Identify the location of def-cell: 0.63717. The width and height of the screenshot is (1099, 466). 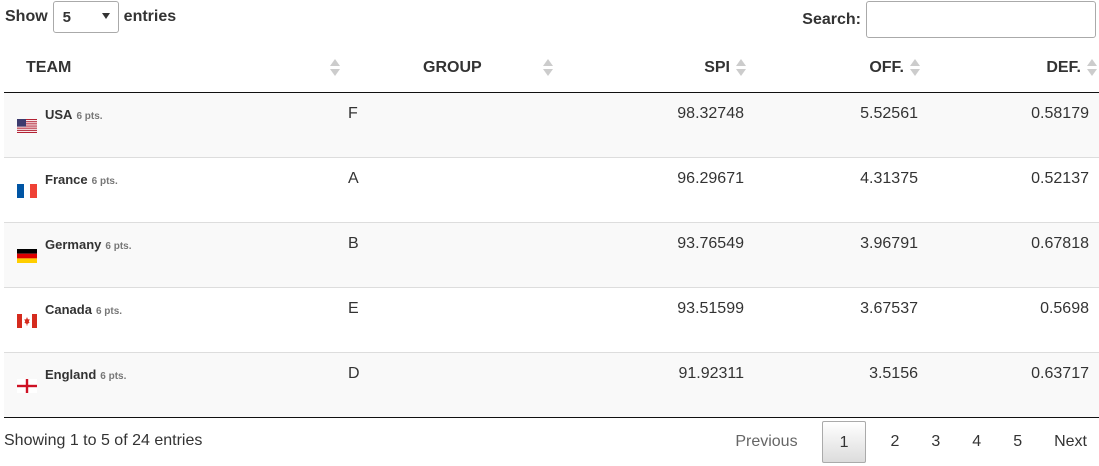
(1060, 373).